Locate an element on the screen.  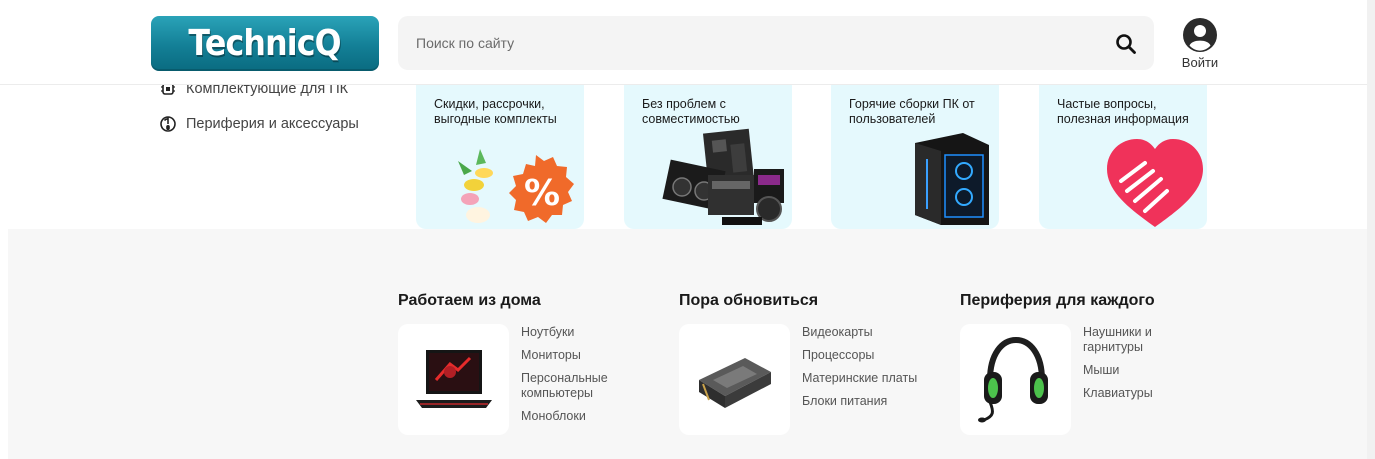
user-icon is located at coordinates (1200, 35).